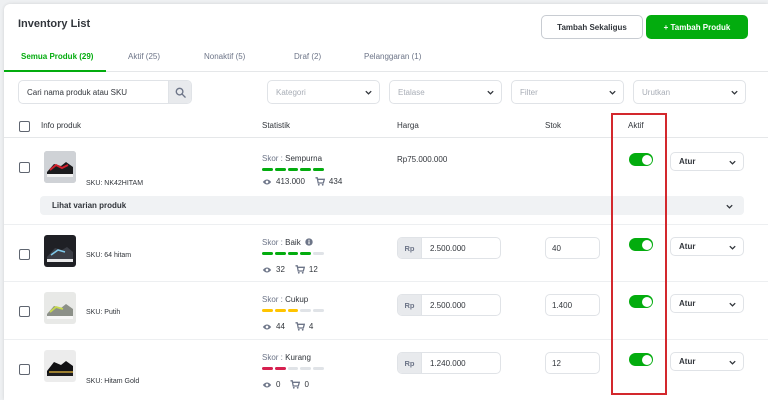 Image resolution: width=768 pixels, height=400 pixels. I want to click on etalase-select-label: Etalase, so click(411, 92).